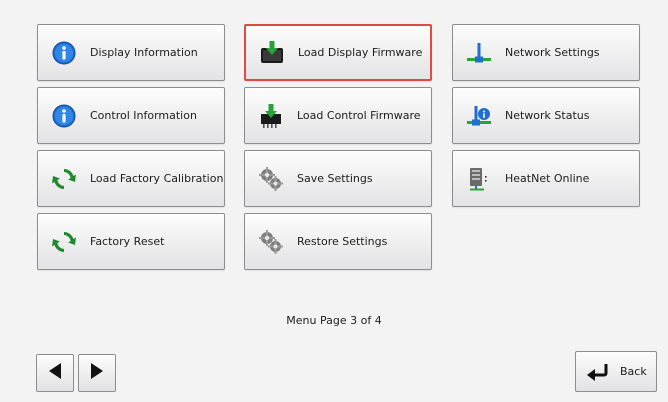 The image size is (668, 402). What do you see at coordinates (359, 115) in the screenshot?
I see `load-control-firmware-label: Load Control Firmware` at bounding box center [359, 115].